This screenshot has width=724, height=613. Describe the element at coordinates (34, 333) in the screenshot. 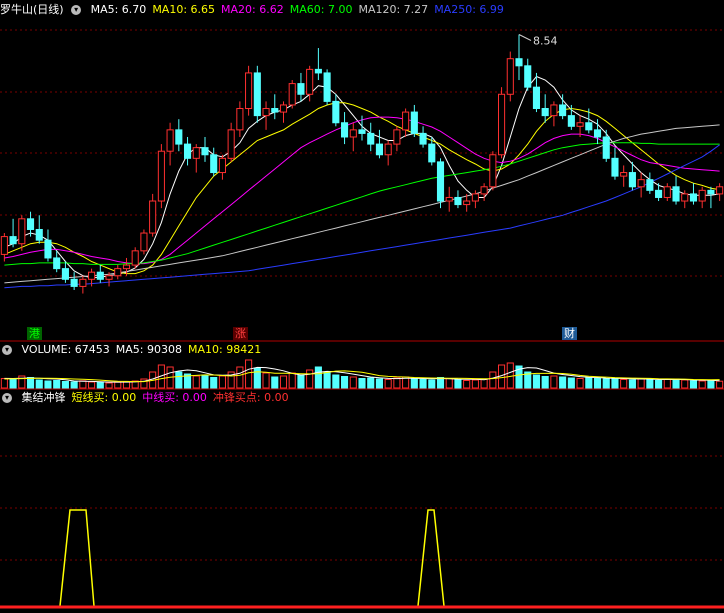

I see `marker-port: 港` at that location.